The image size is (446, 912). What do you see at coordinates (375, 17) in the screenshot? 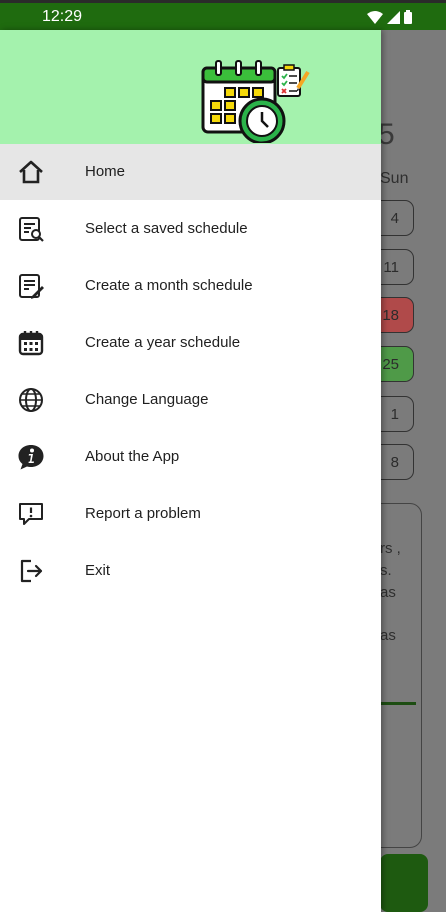
I see `wifi-icon` at bounding box center [375, 17].